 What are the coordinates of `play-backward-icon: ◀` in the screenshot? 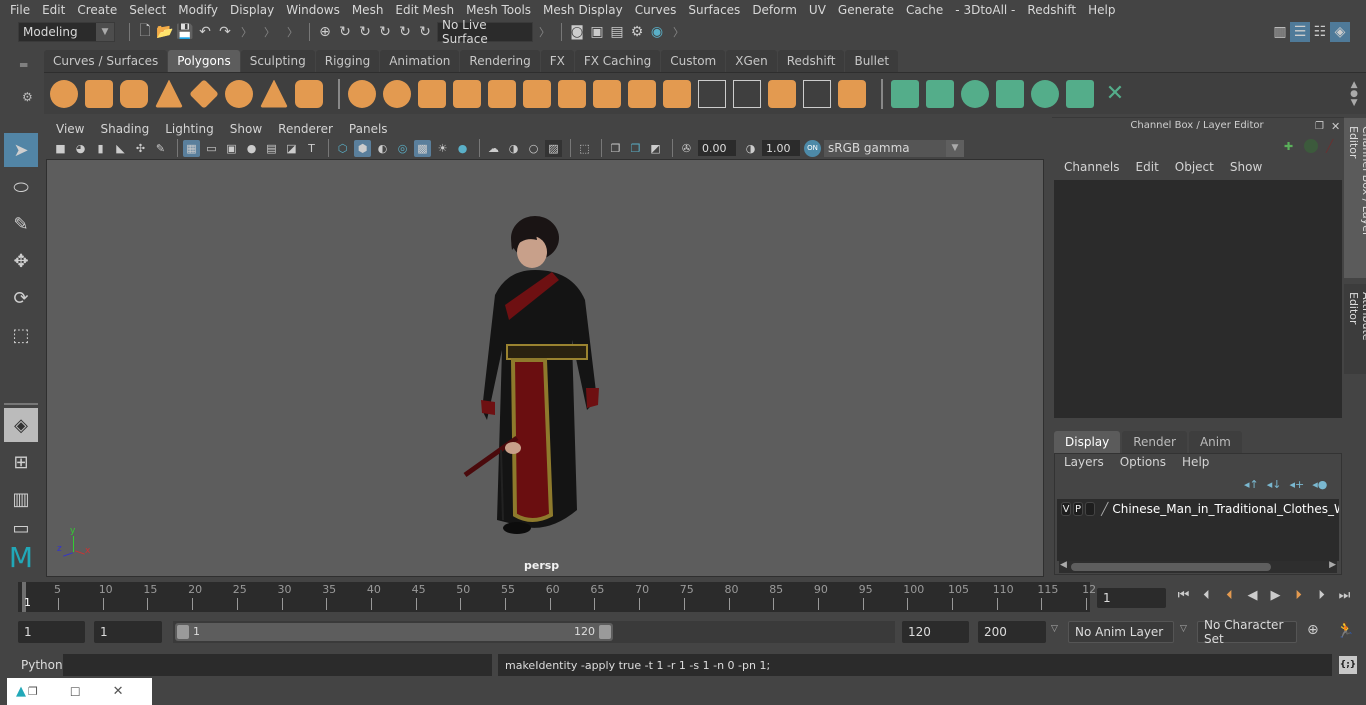 It's located at (1252, 595).